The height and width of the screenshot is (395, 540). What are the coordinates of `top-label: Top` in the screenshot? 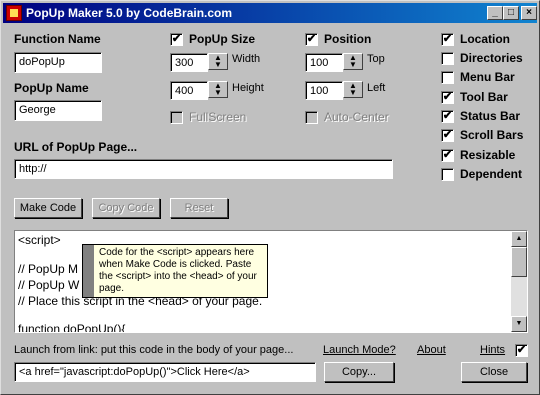 It's located at (376, 59).